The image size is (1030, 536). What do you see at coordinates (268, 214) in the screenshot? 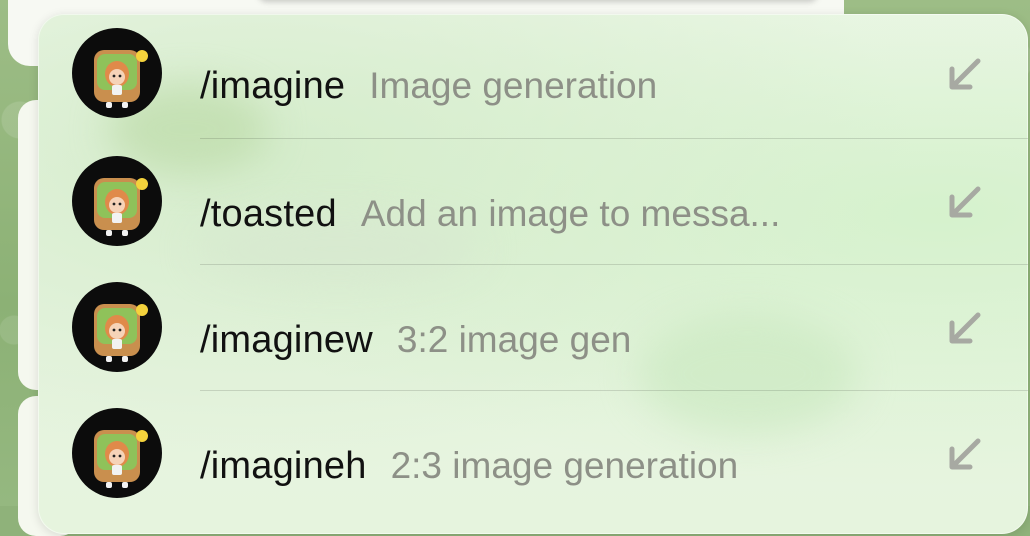
I see `command-name: /toasted` at bounding box center [268, 214].